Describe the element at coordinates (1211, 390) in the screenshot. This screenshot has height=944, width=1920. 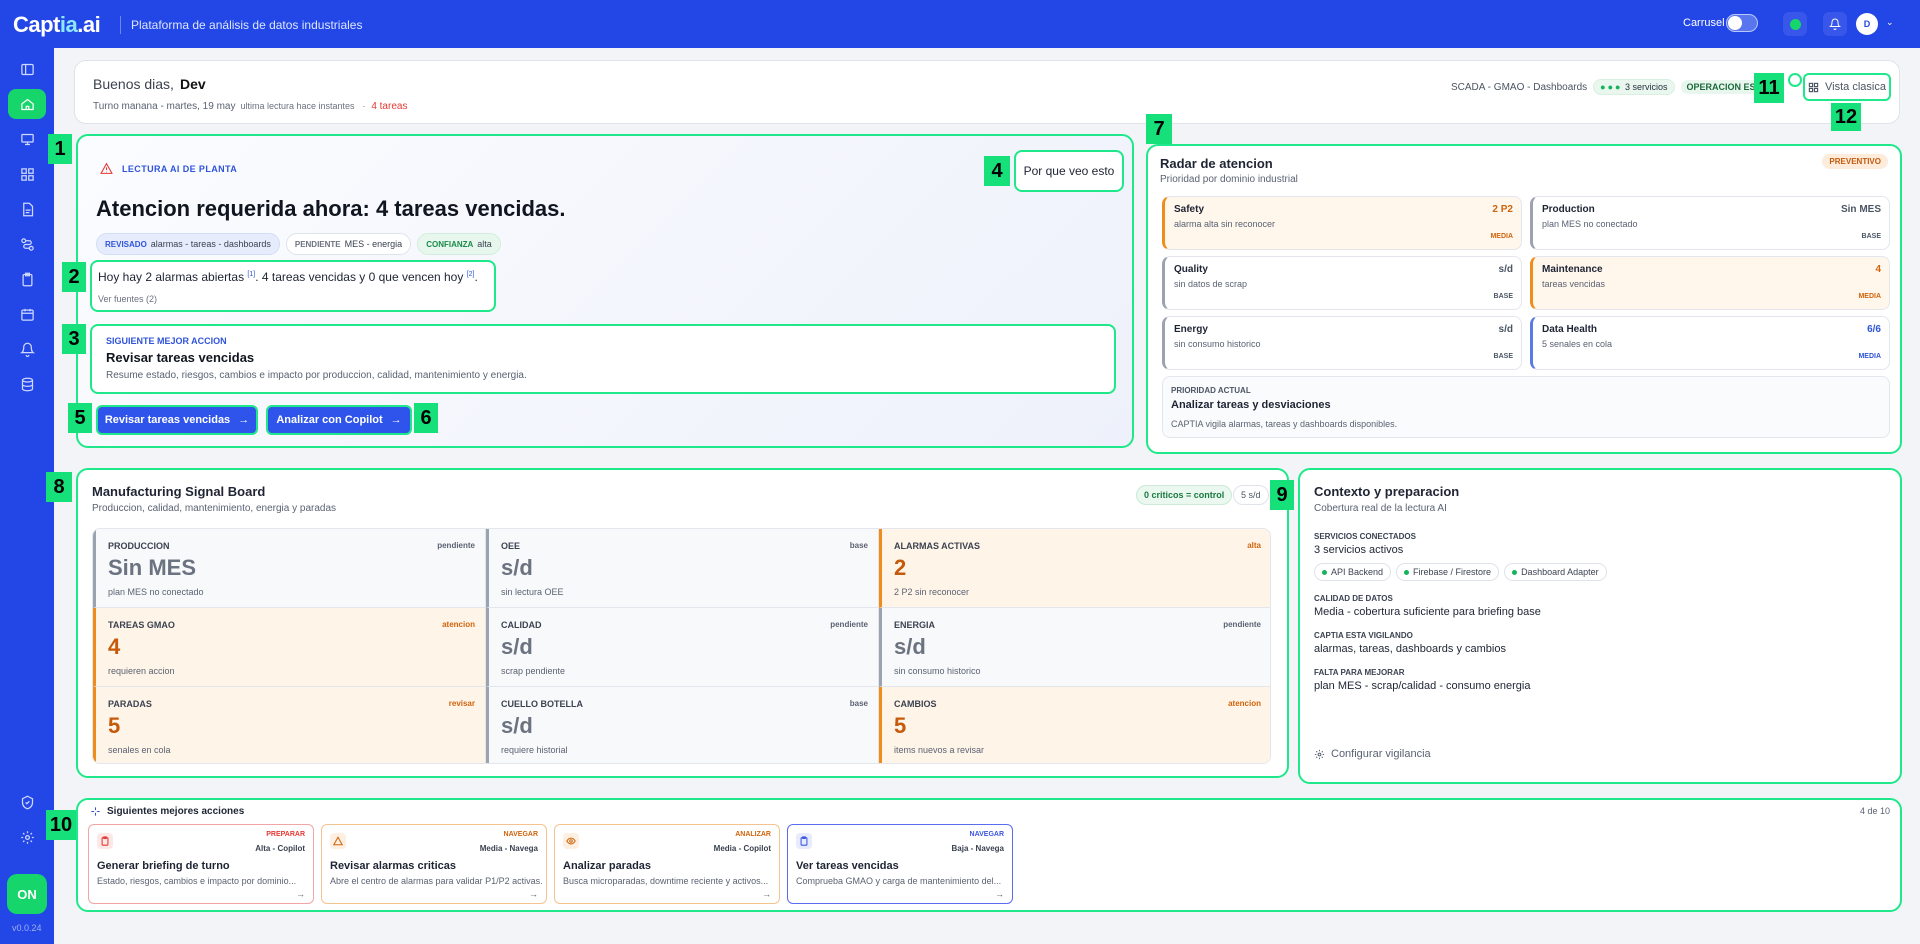
I see `priority-label: PRIORIDAD ACTUAL` at that location.